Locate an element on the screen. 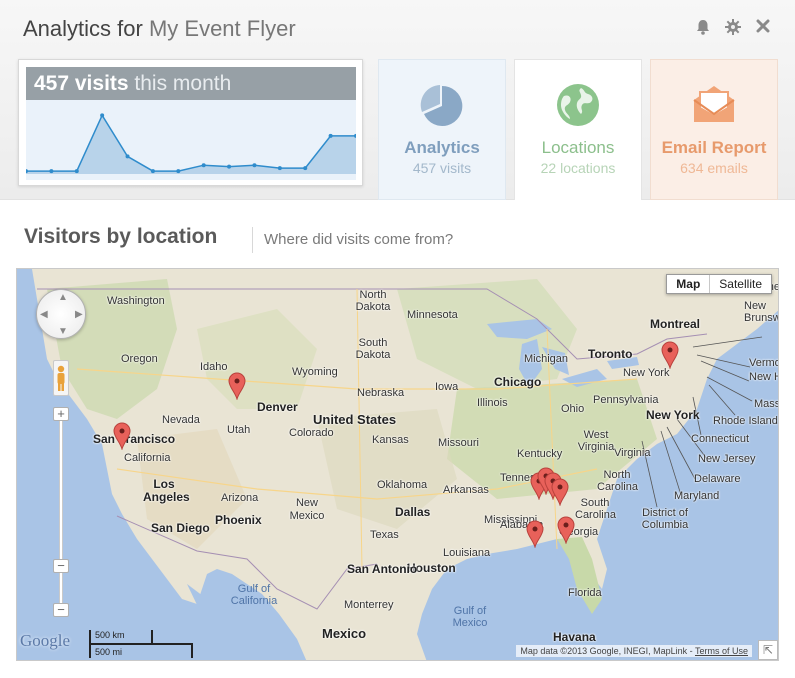 The height and width of the screenshot is (678, 795). section-divider is located at coordinates (252, 240).